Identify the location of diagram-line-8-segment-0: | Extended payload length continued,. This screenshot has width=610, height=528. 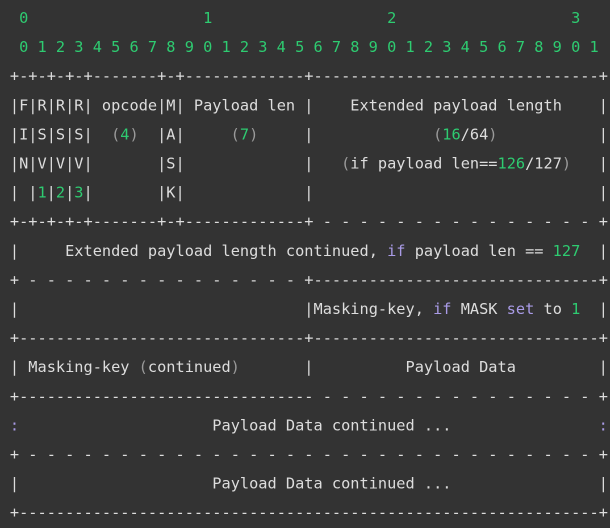
(193, 251).